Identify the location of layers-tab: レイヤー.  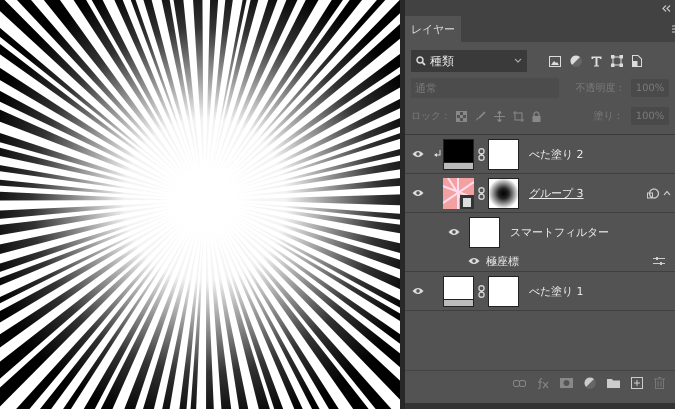
(433, 29).